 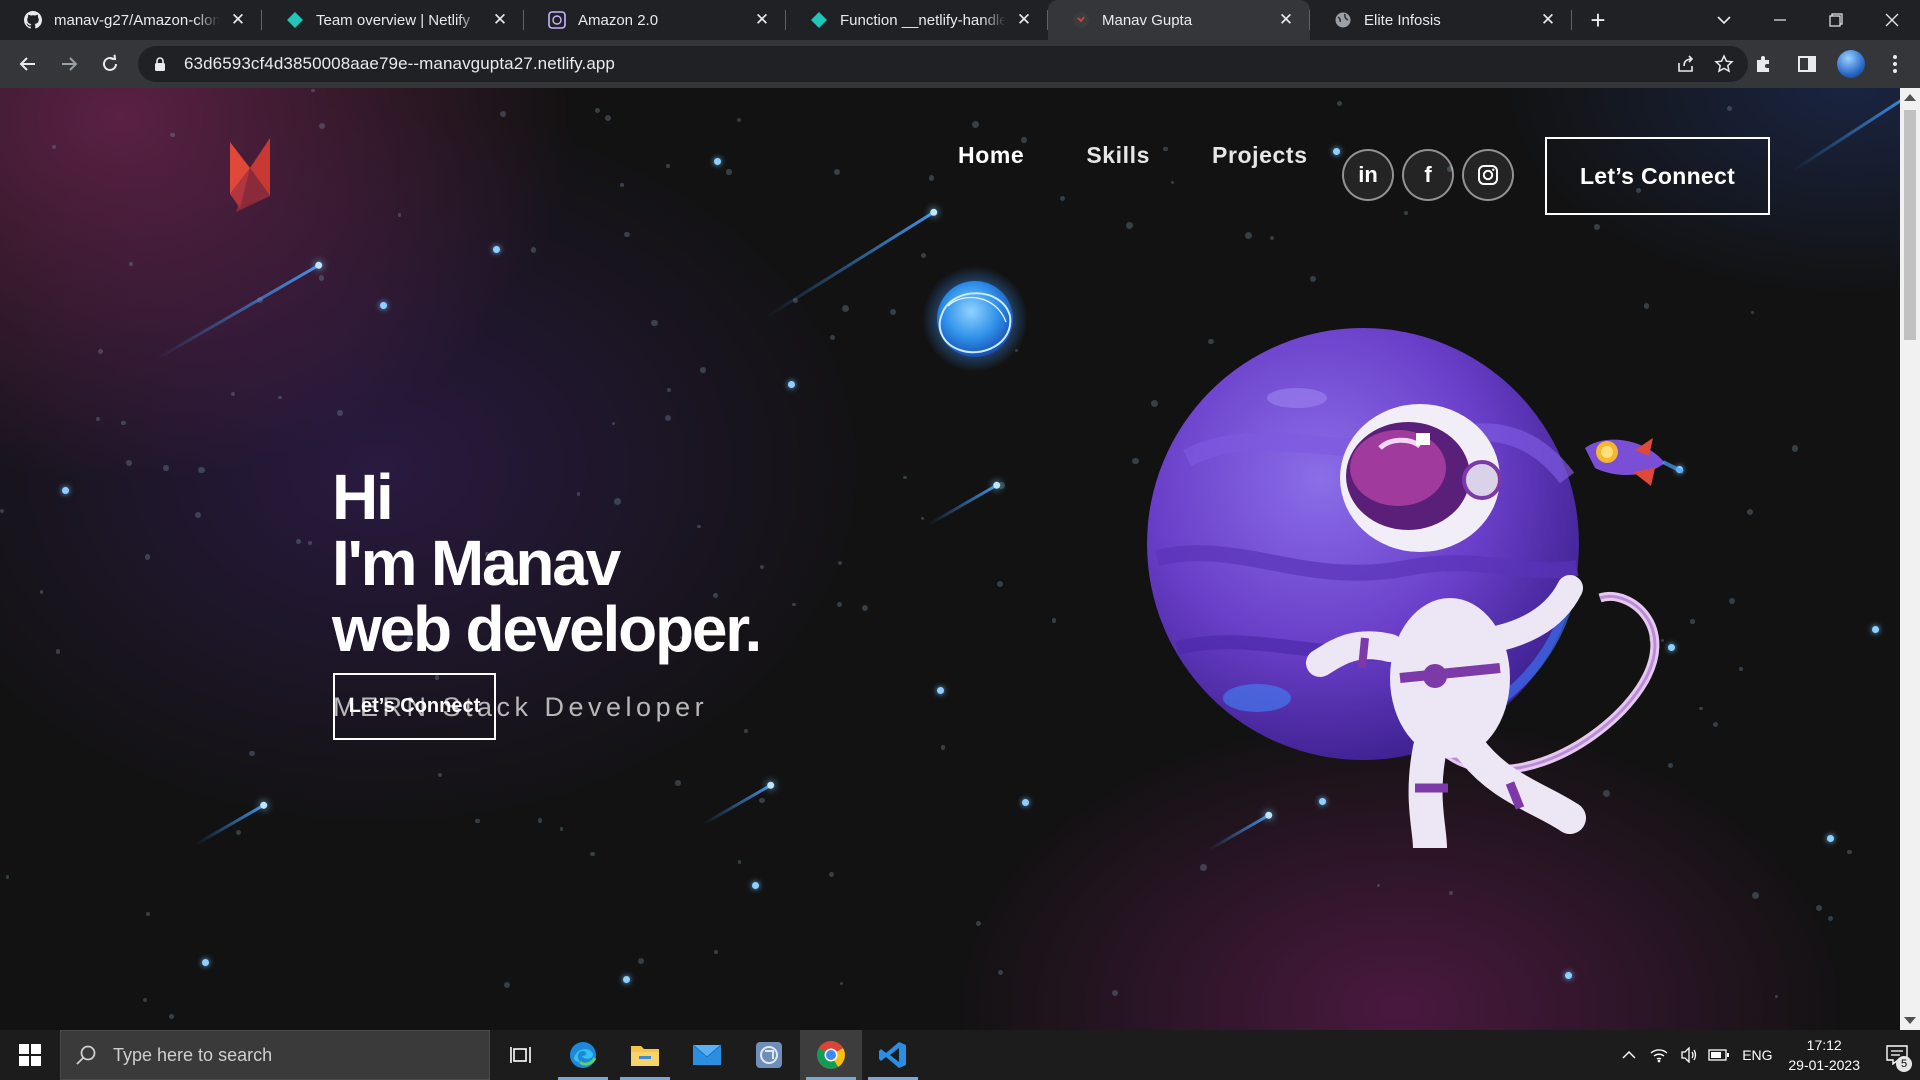 What do you see at coordinates (28, 64) in the screenshot?
I see `back-icon` at bounding box center [28, 64].